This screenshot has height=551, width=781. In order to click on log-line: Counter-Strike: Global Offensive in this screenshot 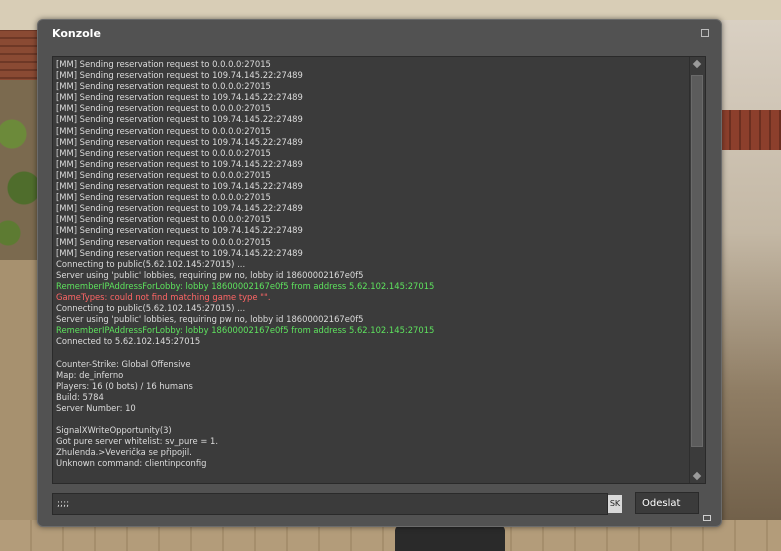, I will do `click(123, 363)`.